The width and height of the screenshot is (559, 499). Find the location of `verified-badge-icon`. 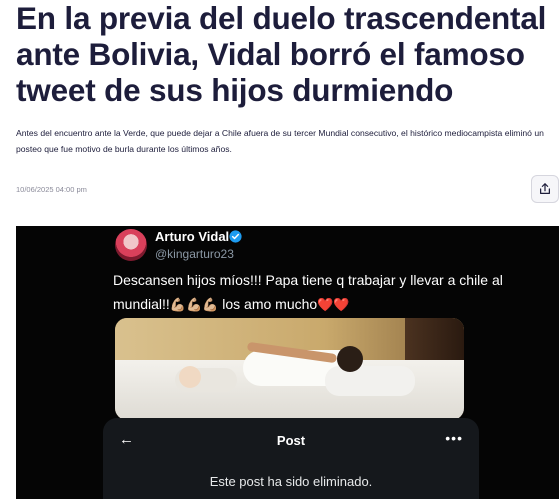

verified-badge-icon is located at coordinates (235, 236).